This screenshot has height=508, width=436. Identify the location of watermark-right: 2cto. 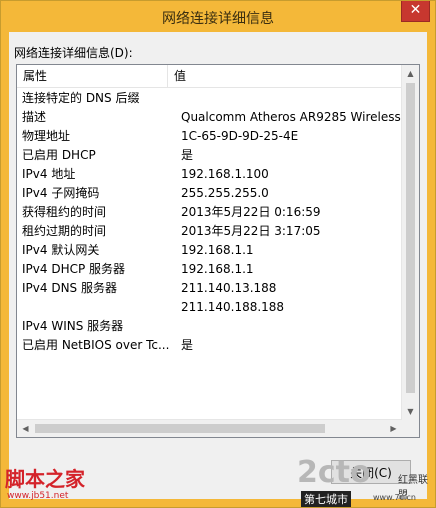
(334, 472).